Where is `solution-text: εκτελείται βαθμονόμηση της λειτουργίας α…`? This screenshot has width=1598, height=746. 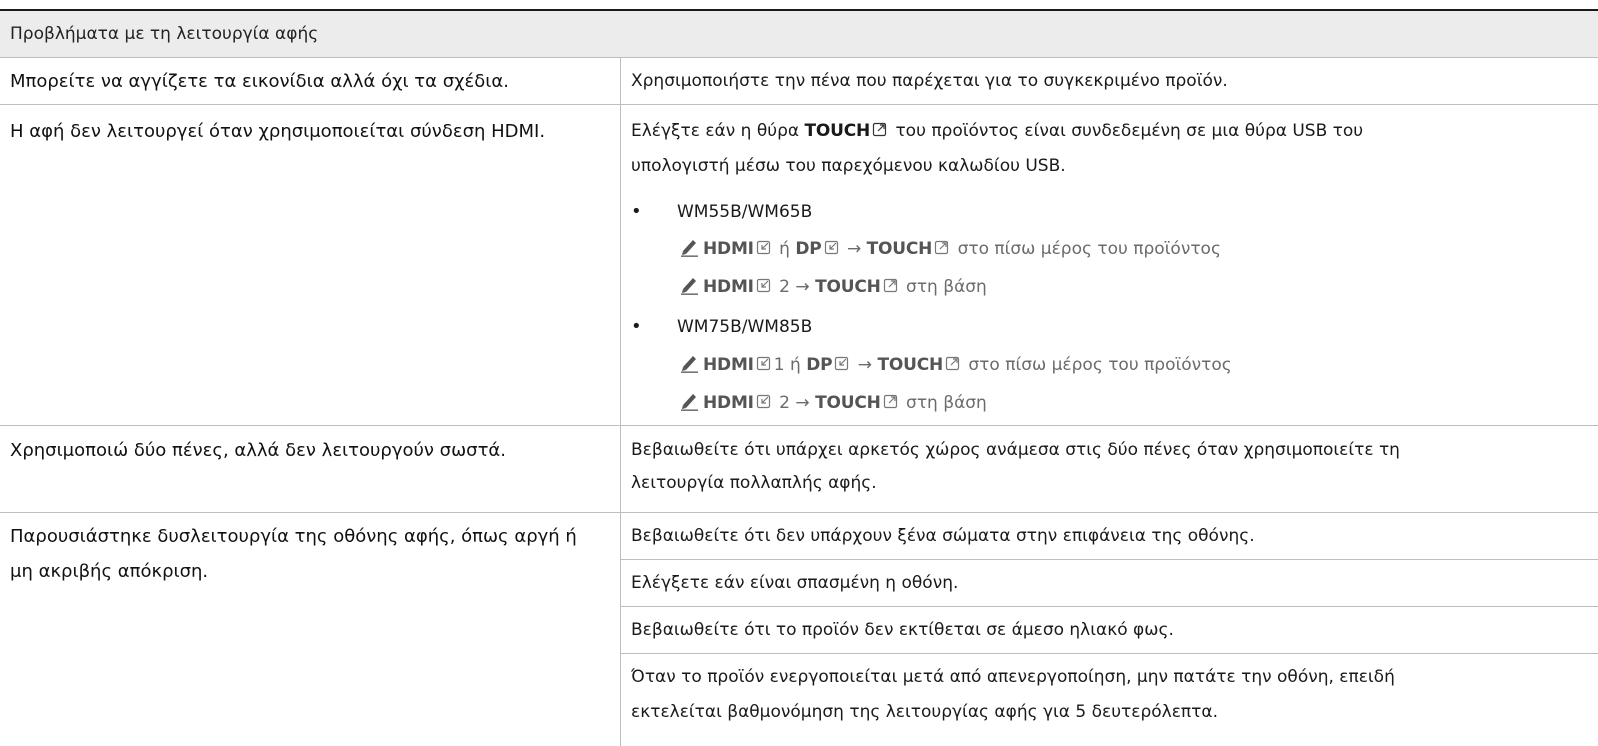 solution-text: εκτελείται βαθμονόμηση της λειτουργίας α… is located at coordinates (924, 712).